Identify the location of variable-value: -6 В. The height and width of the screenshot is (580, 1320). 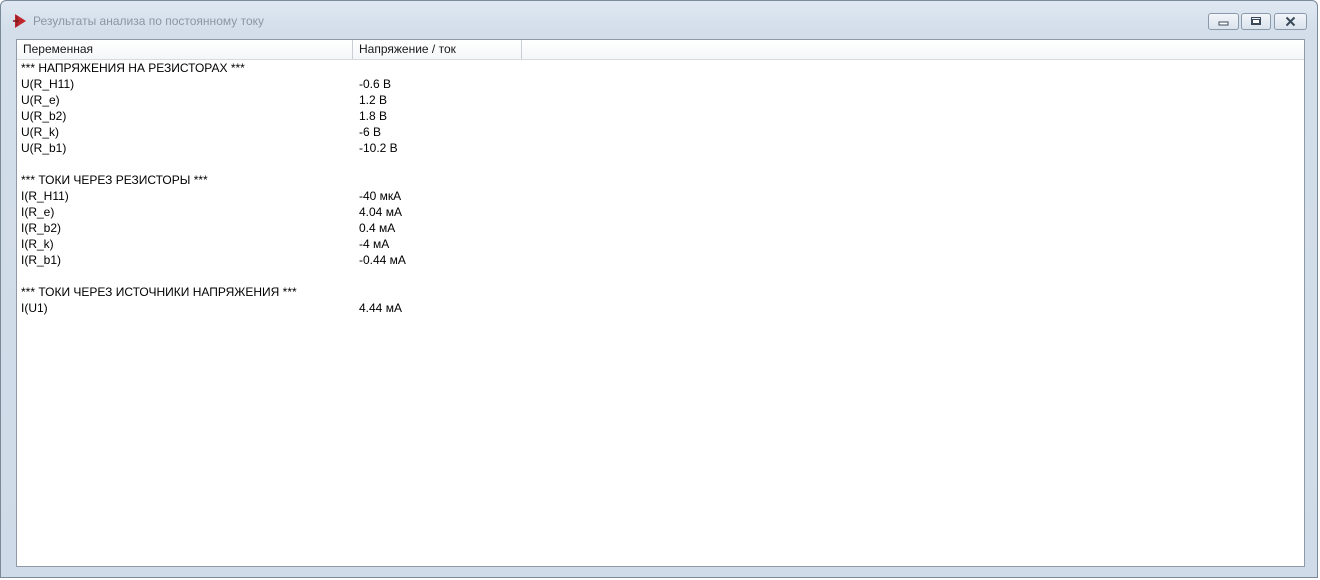
(370, 132).